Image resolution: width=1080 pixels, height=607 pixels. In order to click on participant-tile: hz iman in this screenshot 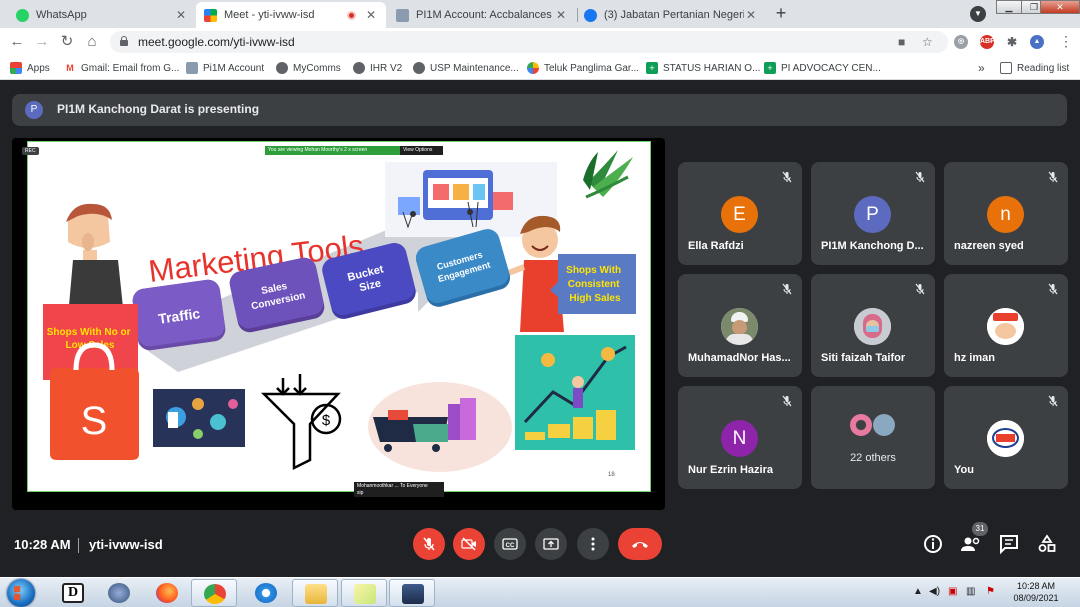, I will do `click(1006, 325)`.